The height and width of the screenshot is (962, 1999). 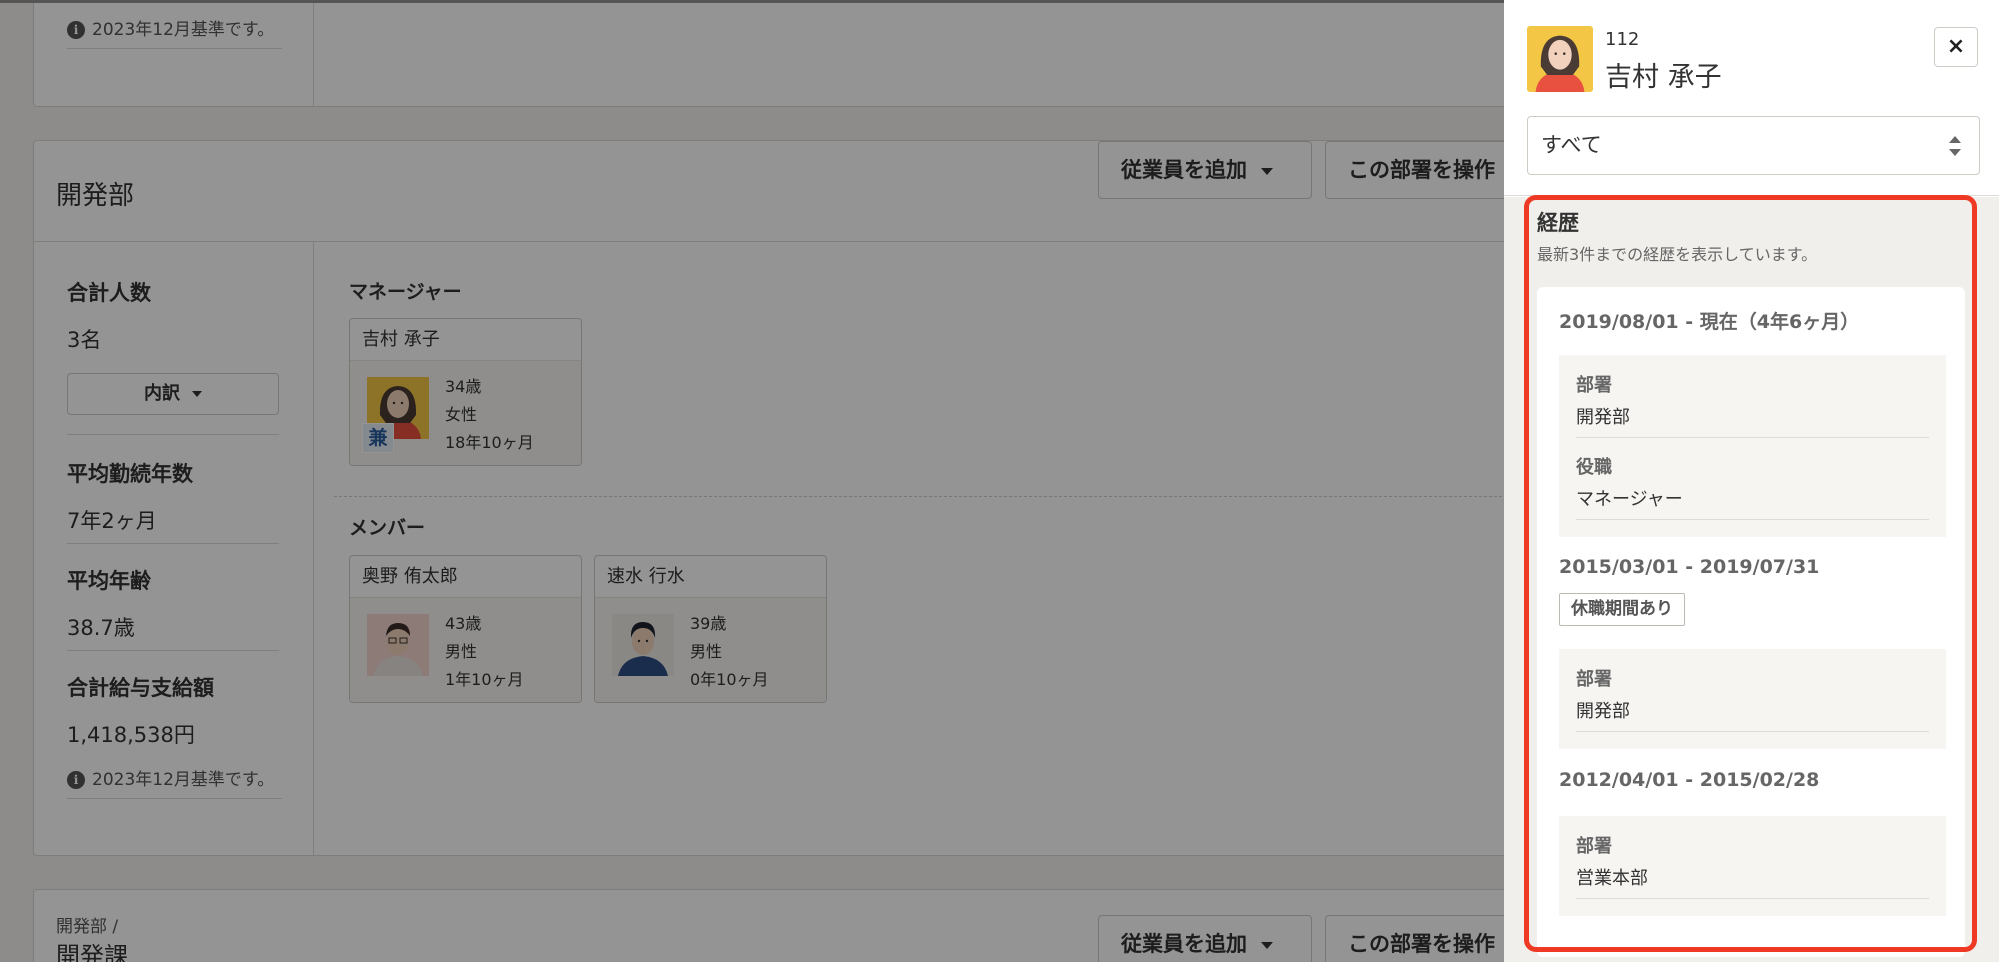 What do you see at coordinates (1955, 146) in the screenshot?
I see `select-arrows-icon` at bounding box center [1955, 146].